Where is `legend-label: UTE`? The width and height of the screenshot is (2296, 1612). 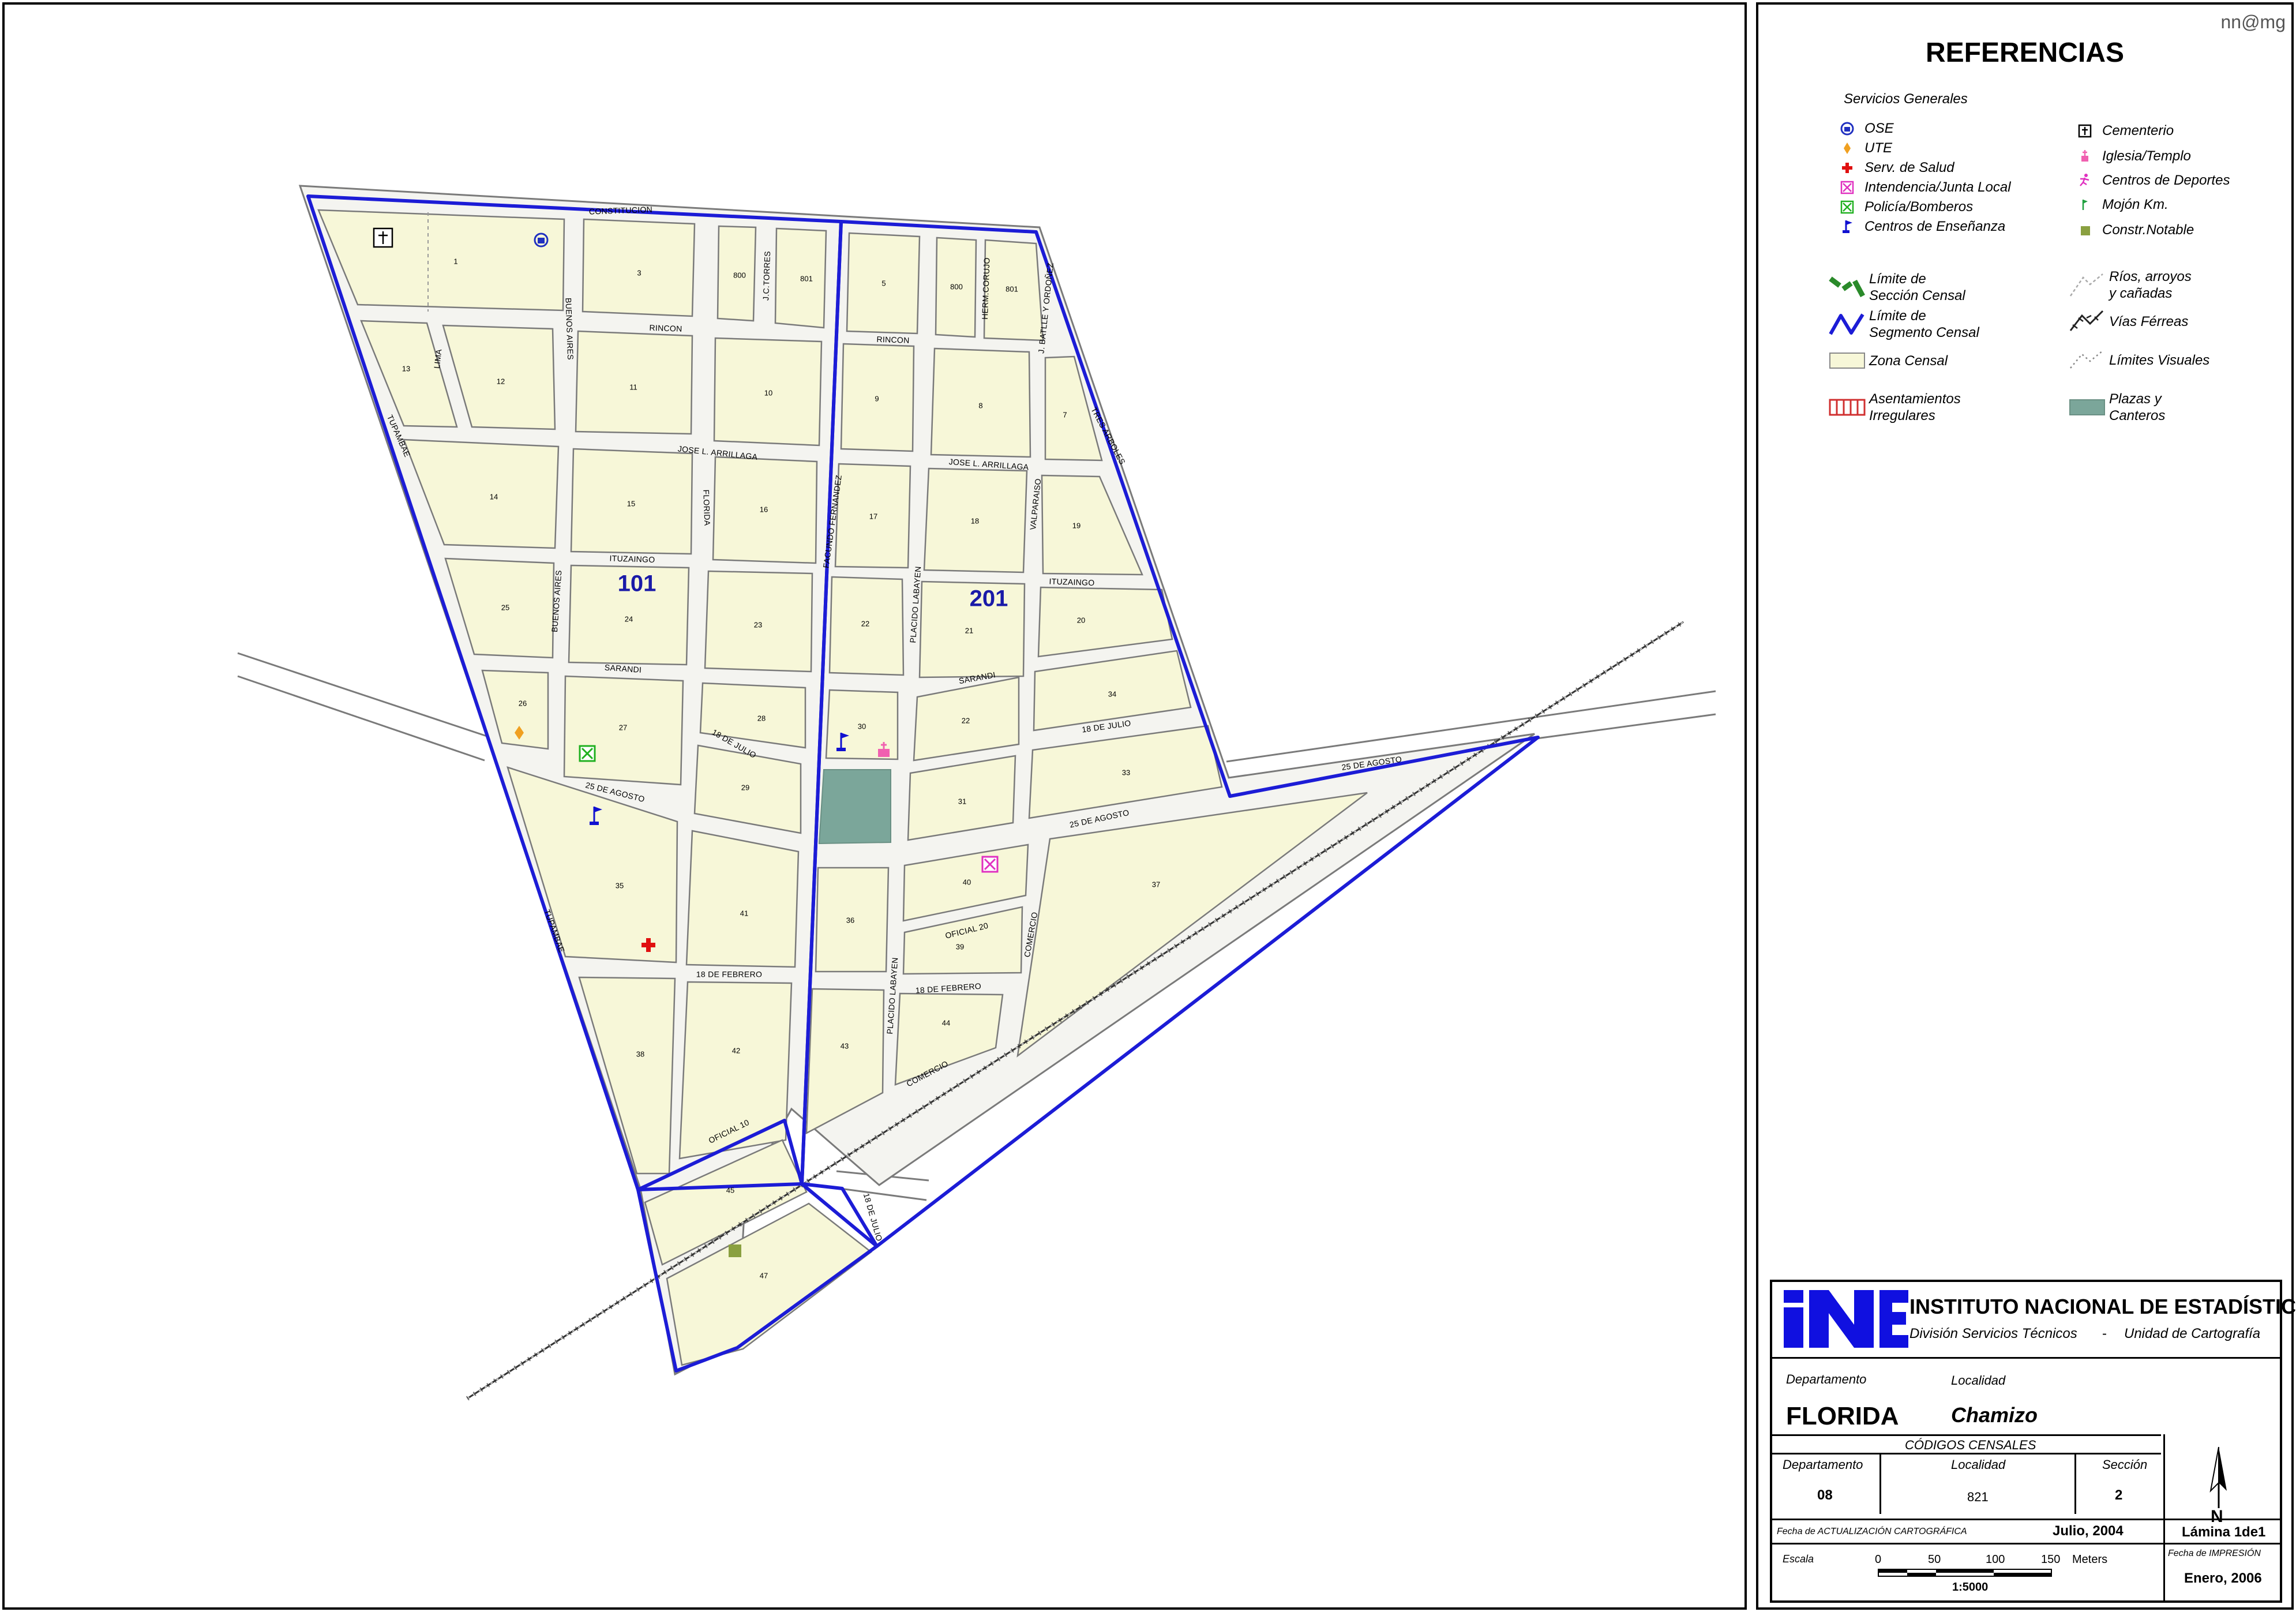 legend-label: UTE is located at coordinates (1878, 148).